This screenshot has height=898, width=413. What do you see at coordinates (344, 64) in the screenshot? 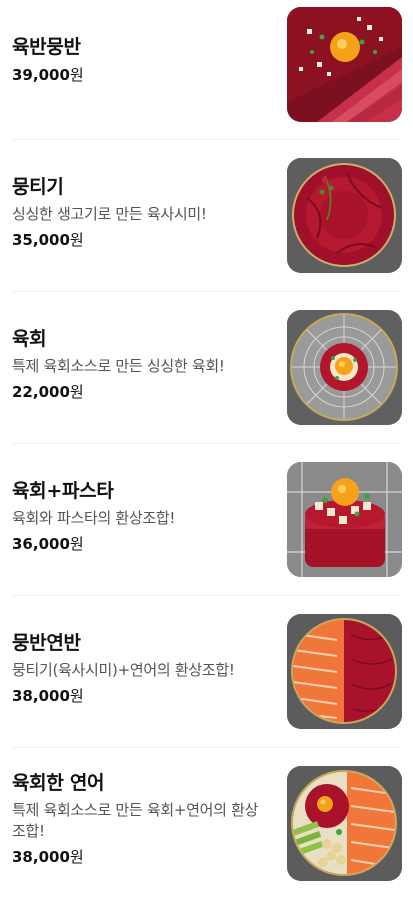
I see `yukbanmungban-photo` at bounding box center [344, 64].